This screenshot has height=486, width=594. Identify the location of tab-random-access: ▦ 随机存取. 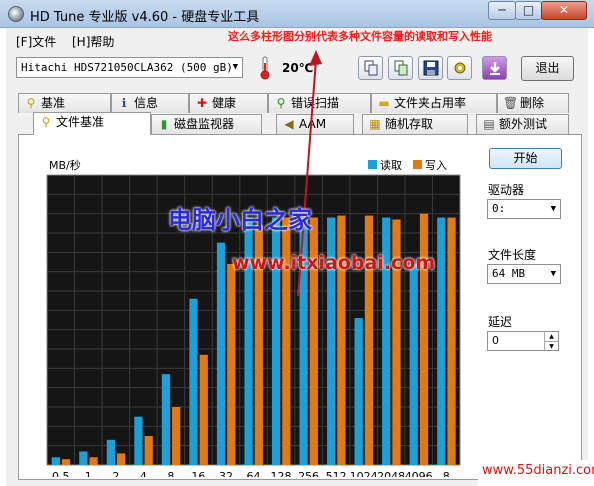
(415, 124).